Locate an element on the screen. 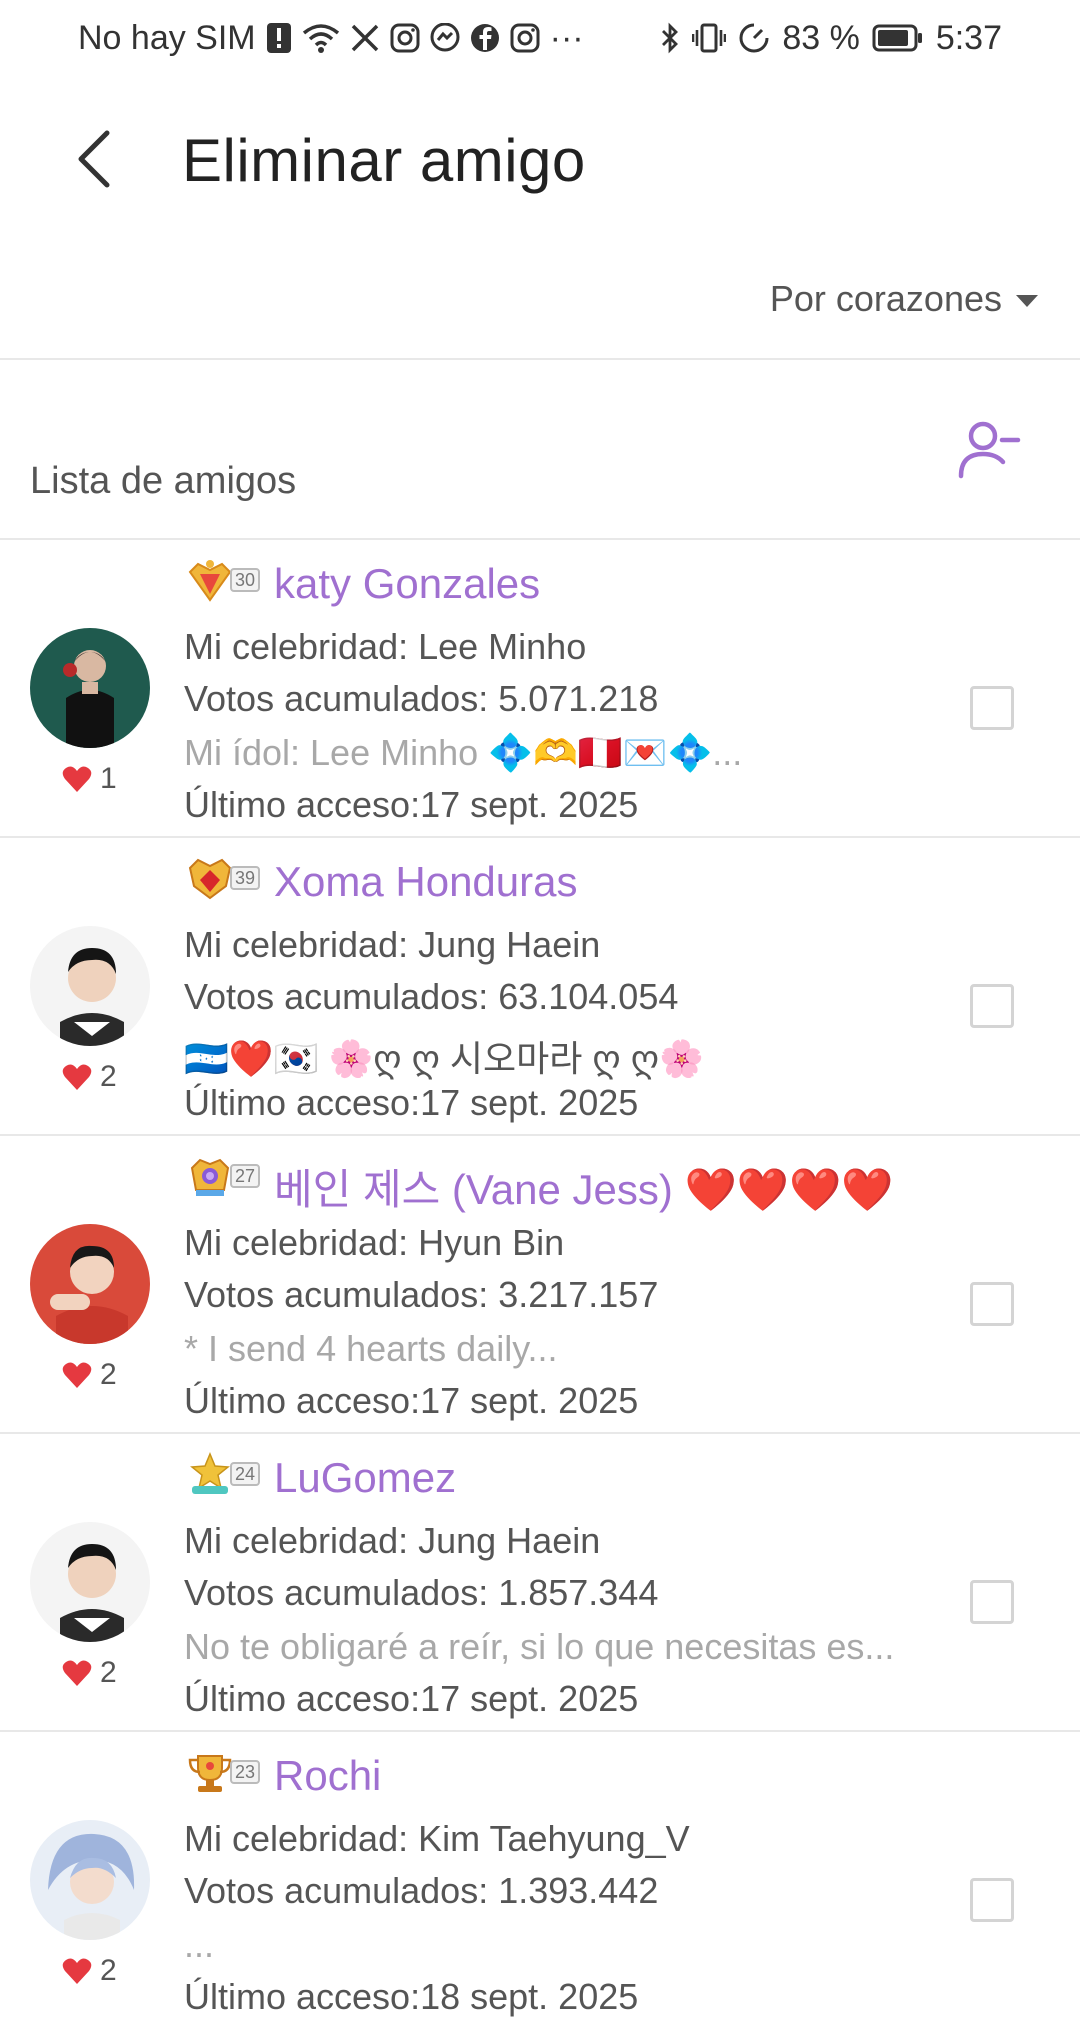 This screenshot has width=1080, height=2025. level-badge: 24 is located at coordinates (223, 1474).